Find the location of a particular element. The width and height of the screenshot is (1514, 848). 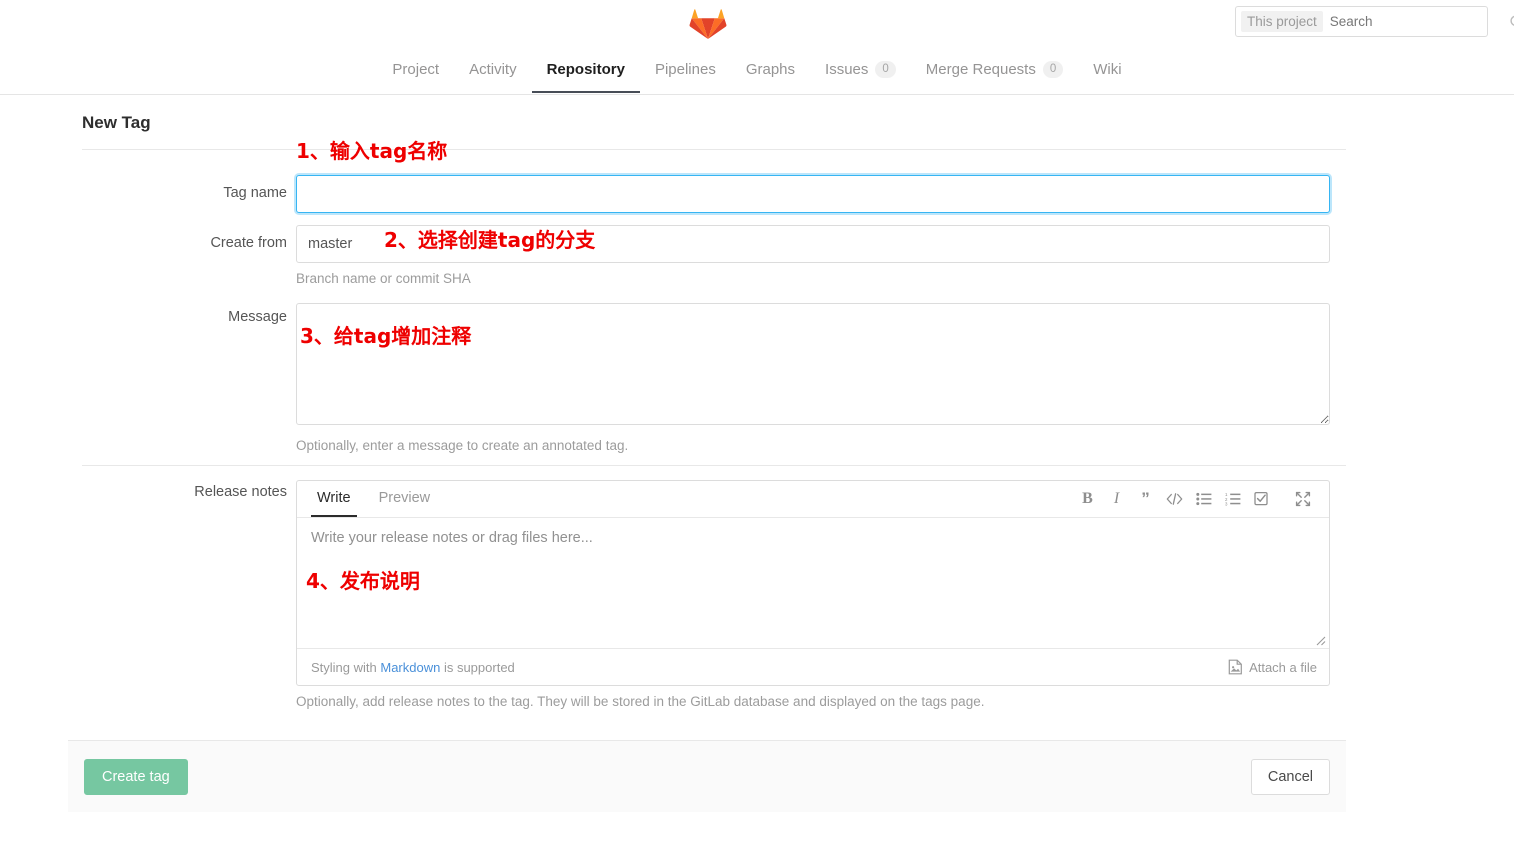

tag-name-input is located at coordinates (813, 194).